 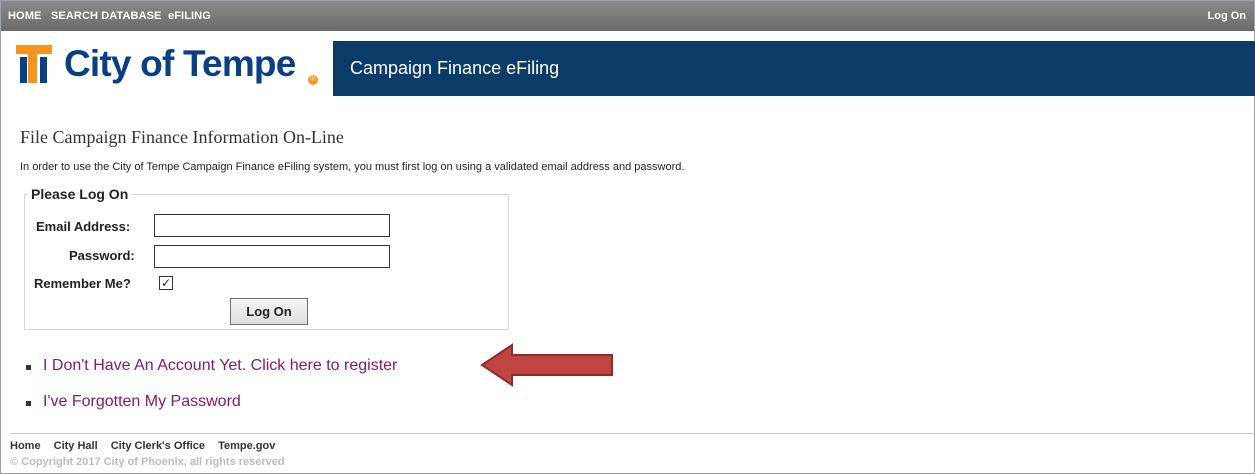 I want to click on footer-city-clerk-link: City Clerk's Office, so click(x=158, y=446).